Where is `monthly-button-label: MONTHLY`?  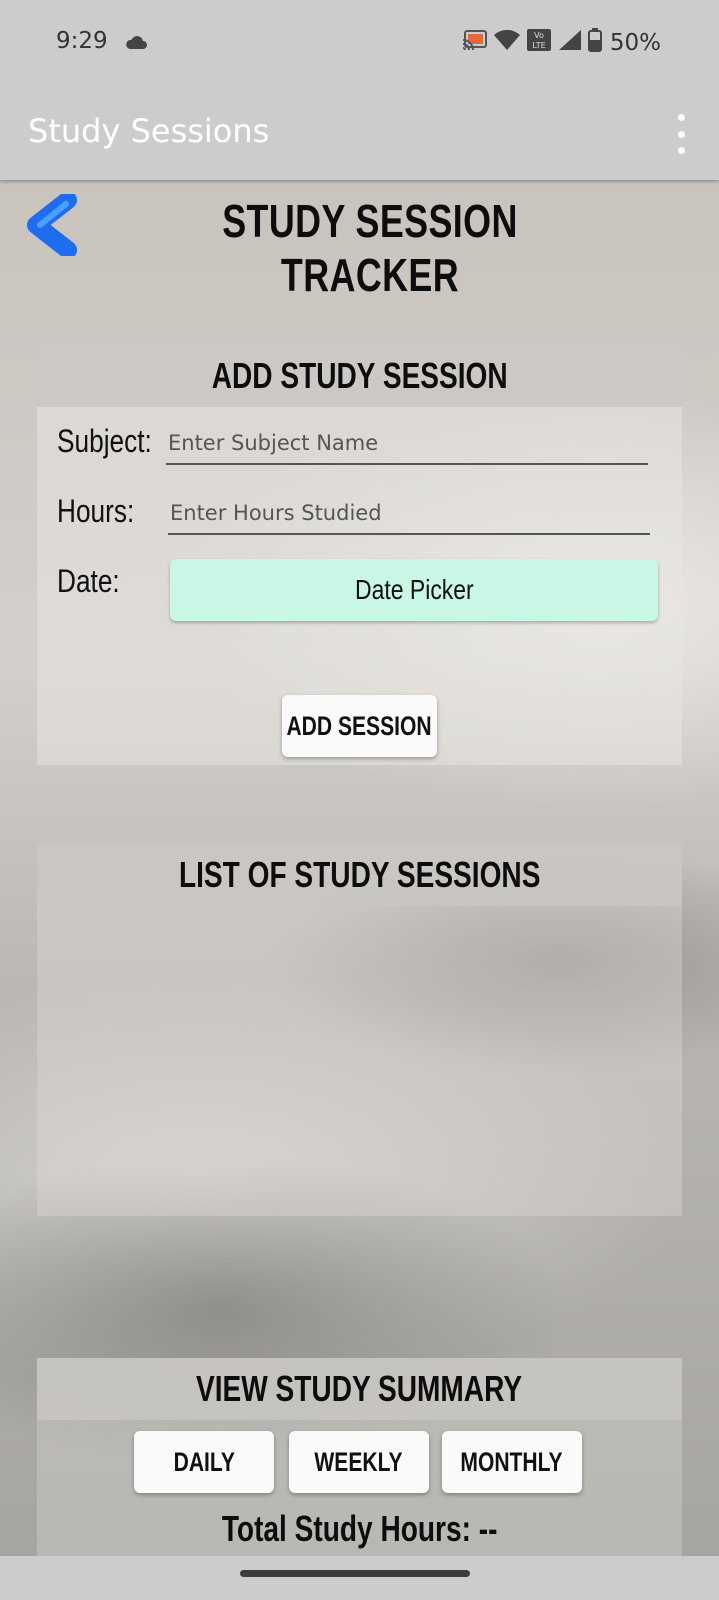 monthly-button-label: MONTHLY is located at coordinates (512, 1461).